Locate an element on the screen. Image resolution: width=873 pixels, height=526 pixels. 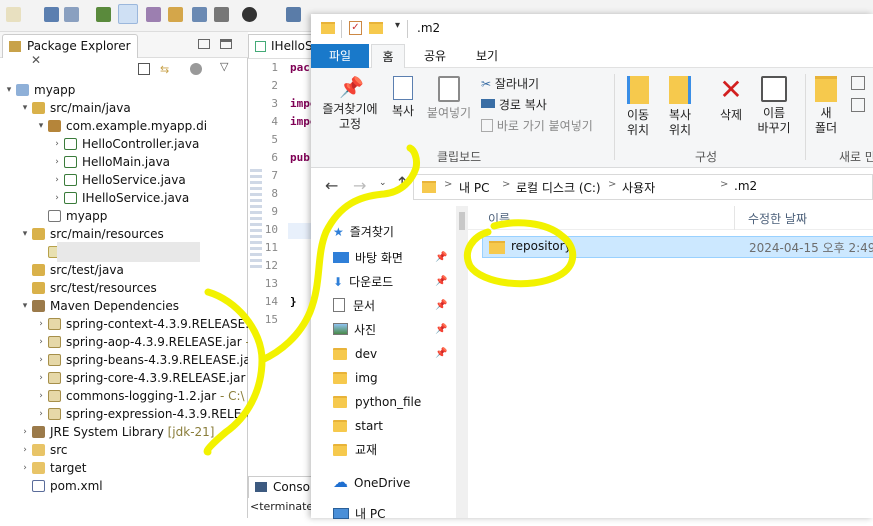
file-row: repository 2024-04-15 오후 2:49 is located at coordinates (677, 247).